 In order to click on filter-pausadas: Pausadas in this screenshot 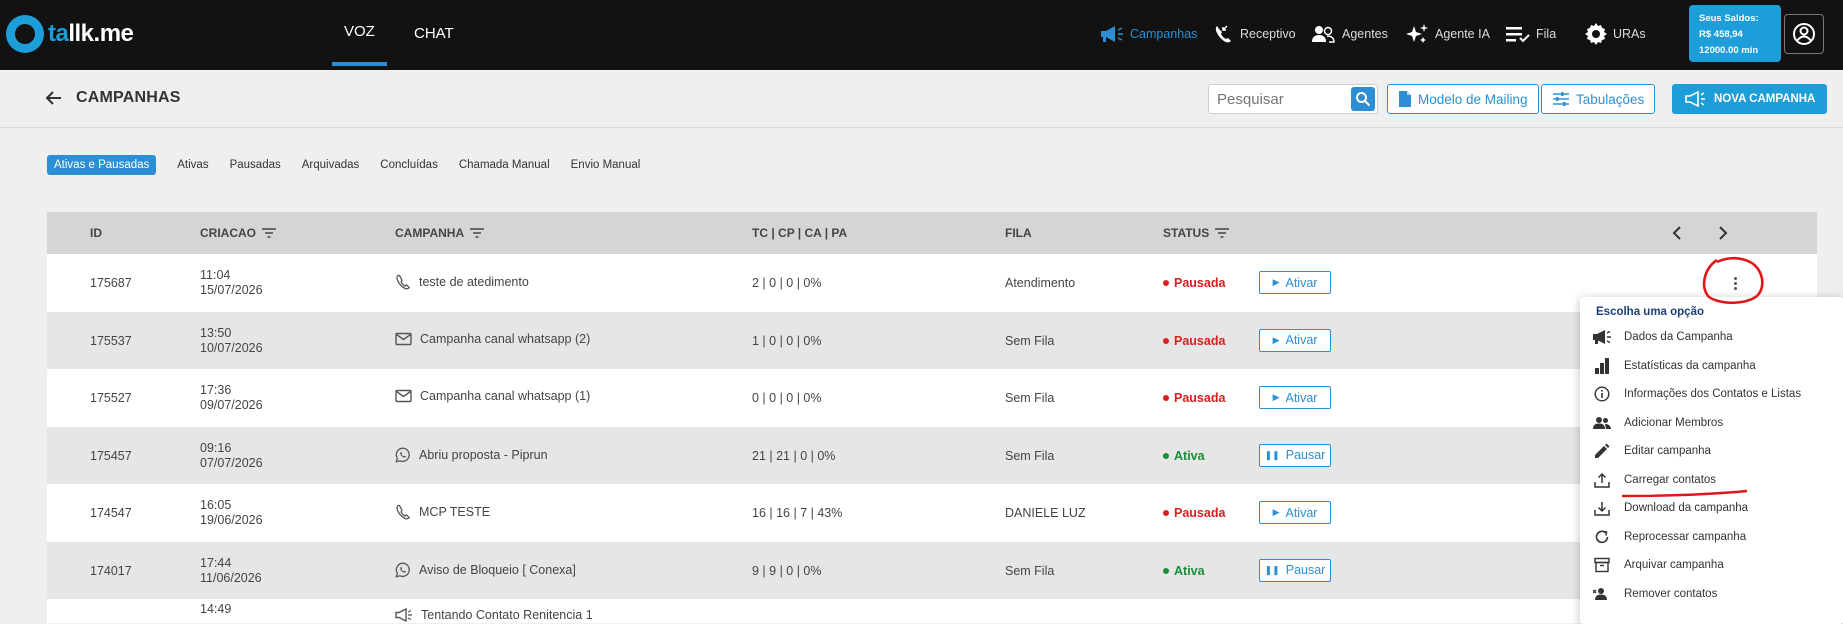, I will do `click(255, 165)`.